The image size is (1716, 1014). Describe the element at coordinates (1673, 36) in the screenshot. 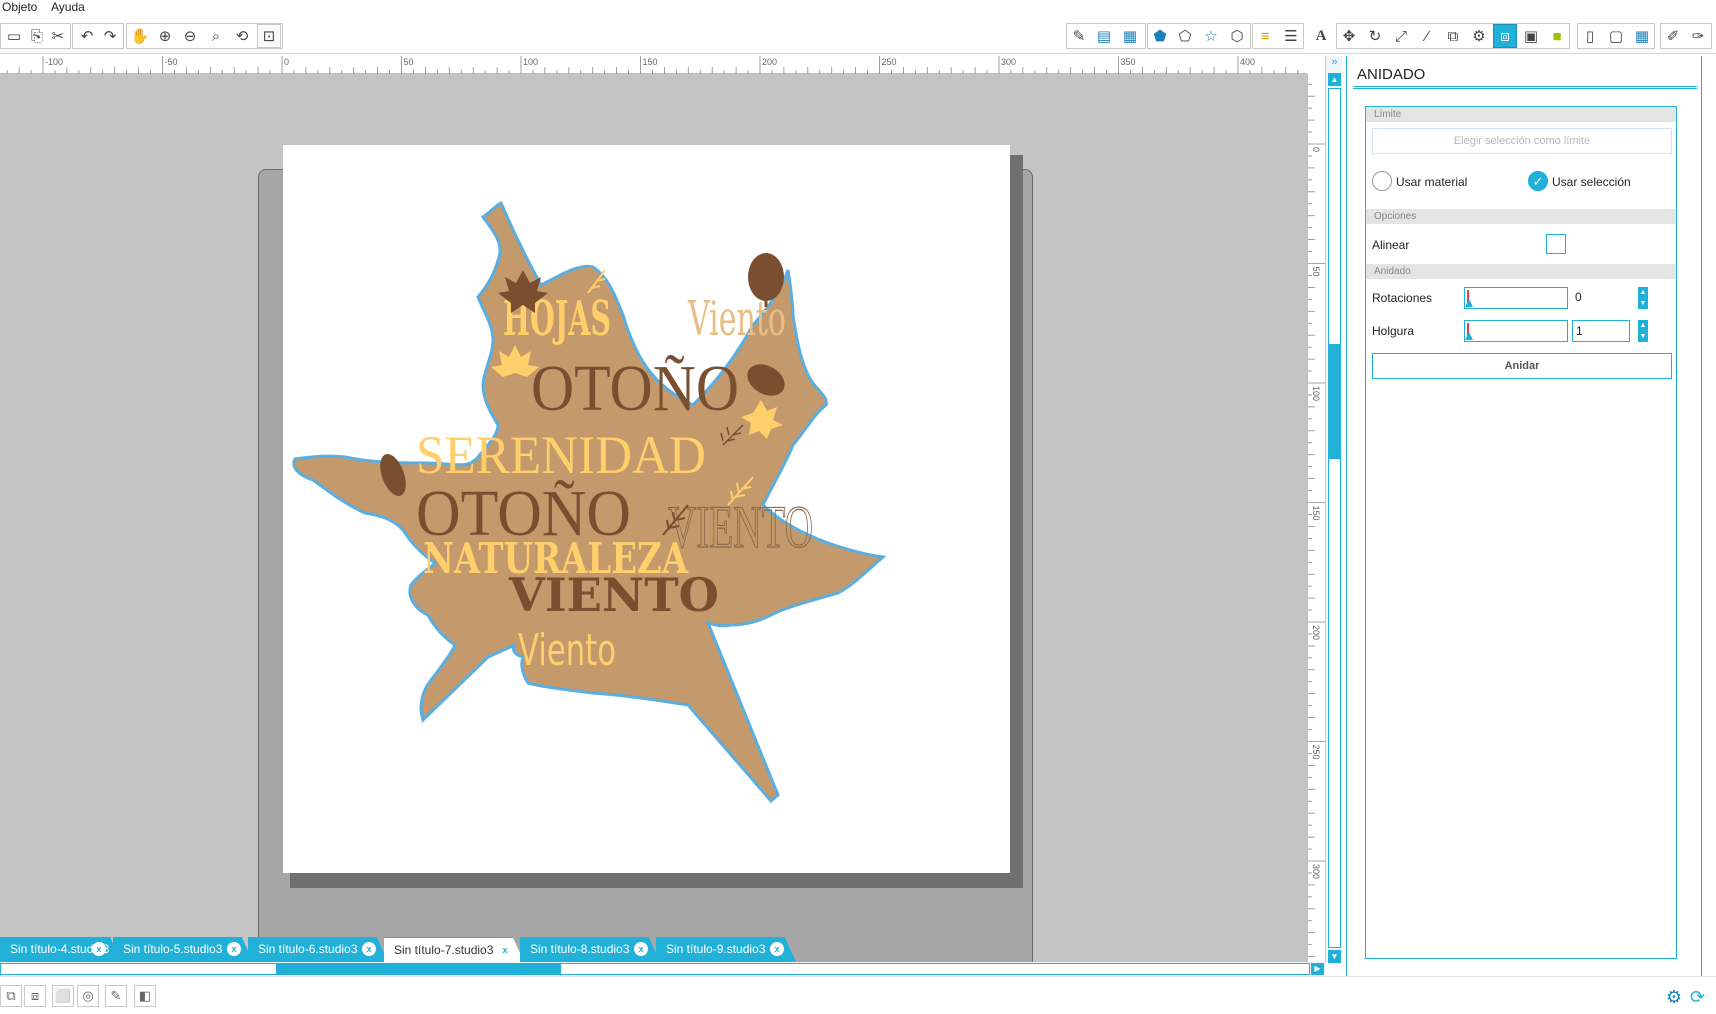

I see `design-icon: ✐` at that location.